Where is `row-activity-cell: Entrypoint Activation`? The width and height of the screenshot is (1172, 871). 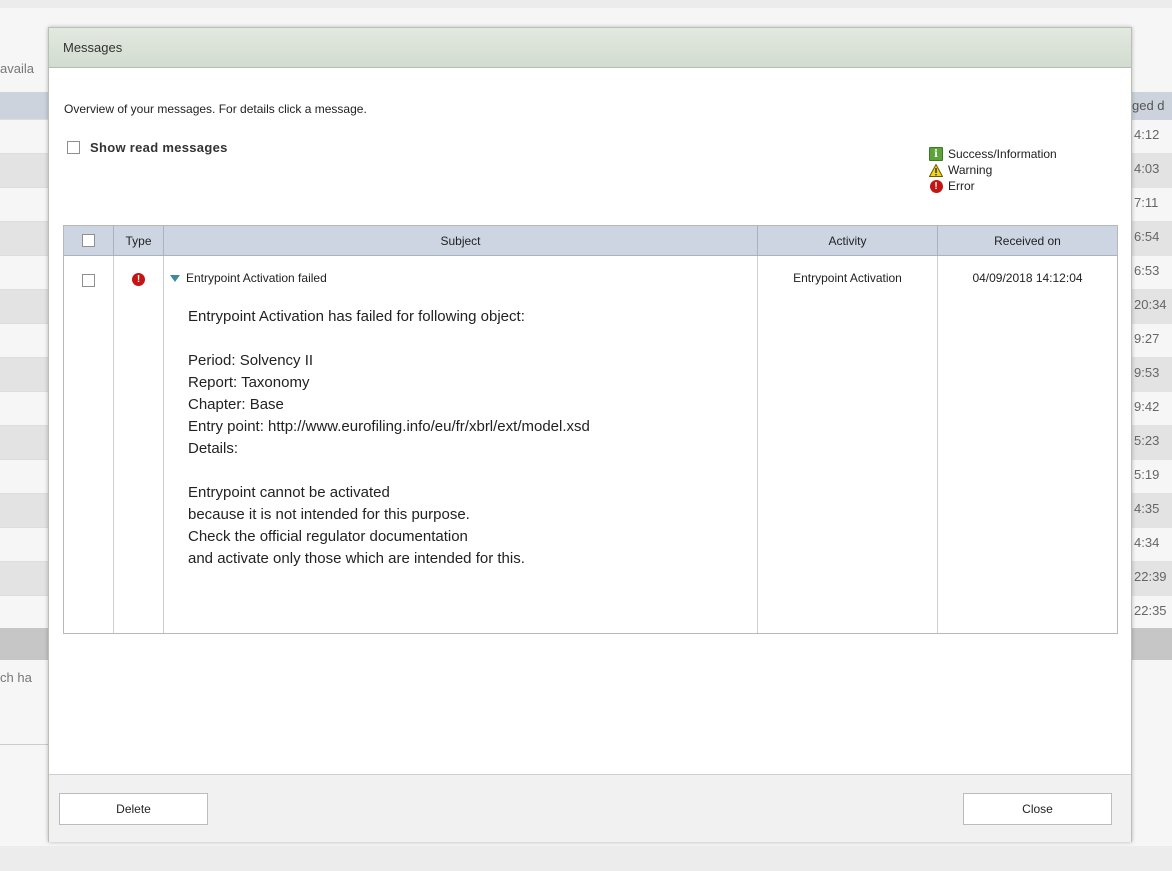
row-activity-cell: Entrypoint Activation is located at coordinates (848, 444).